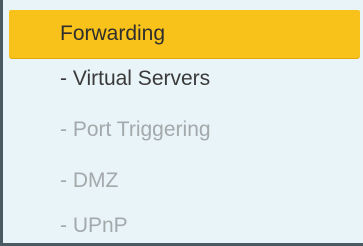 The image size is (363, 246). Describe the element at coordinates (135, 130) in the screenshot. I see `menu-item-port-triggering: - Port Triggering` at that location.